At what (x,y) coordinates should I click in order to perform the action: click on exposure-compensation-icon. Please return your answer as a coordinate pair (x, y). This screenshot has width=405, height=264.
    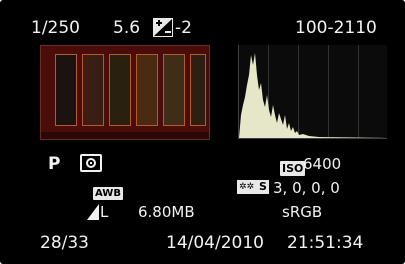
    Looking at the image, I should click on (163, 27).